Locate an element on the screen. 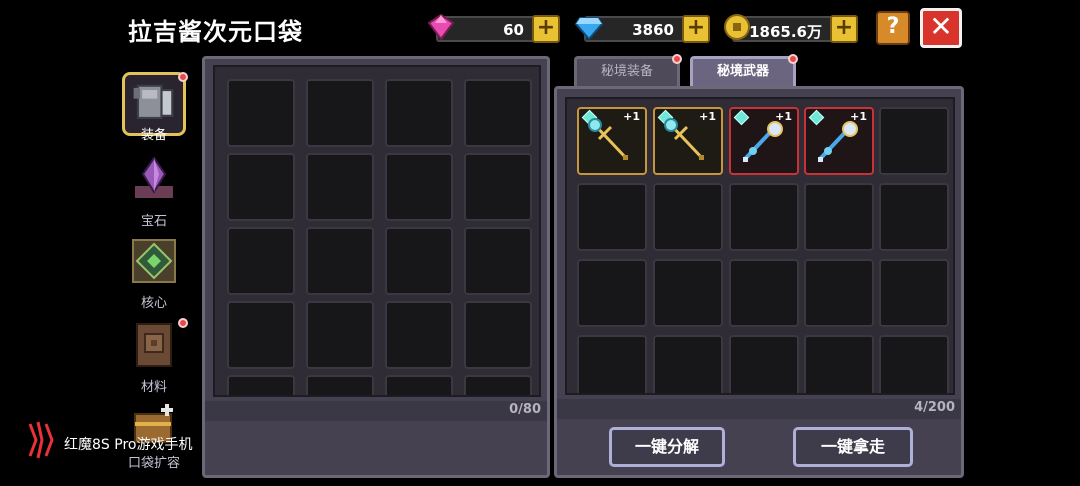 This screenshot has width=1080, height=486. sidebar-item-materials: 材料 is located at coordinates (154, 356).